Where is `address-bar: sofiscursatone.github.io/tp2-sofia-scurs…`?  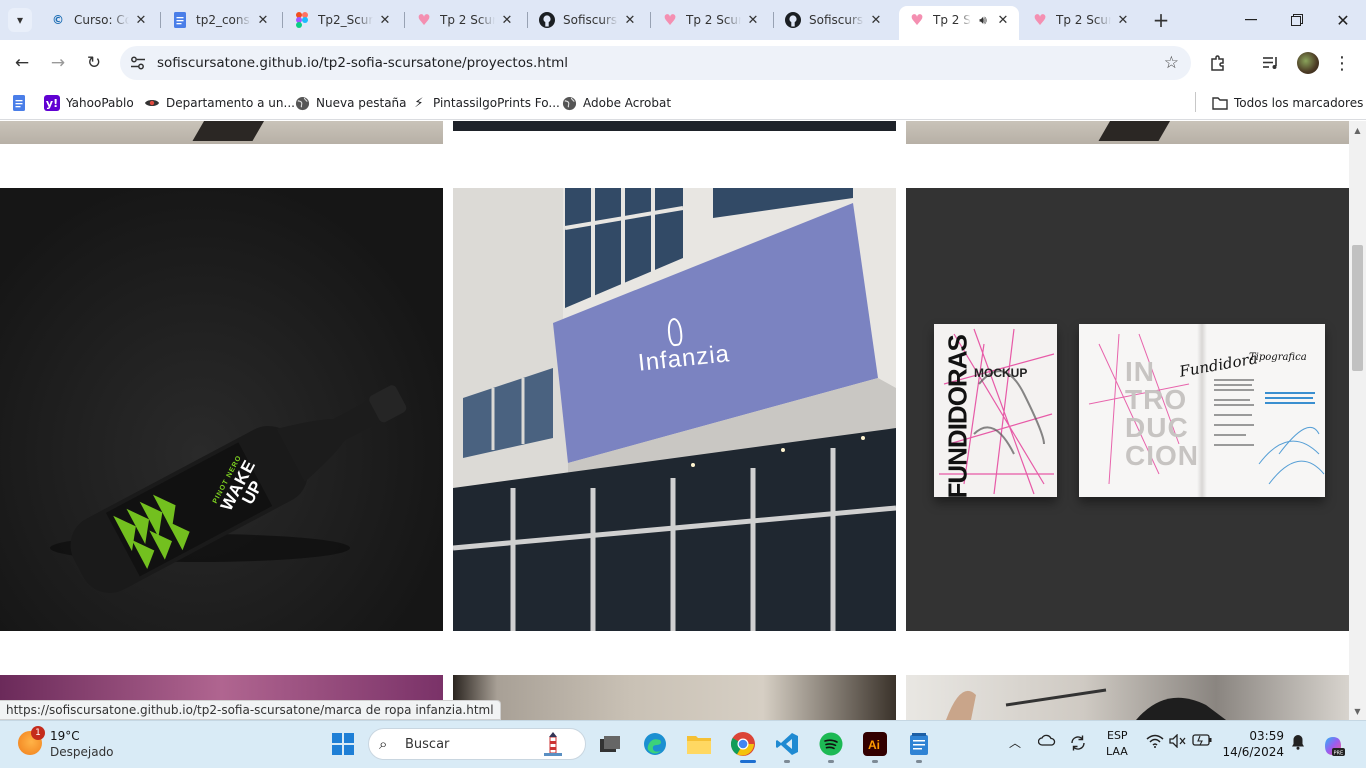 address-bar: sofiscursatone.github.io/tp2-sofia-scurs… is located at coordinates (655, 63).